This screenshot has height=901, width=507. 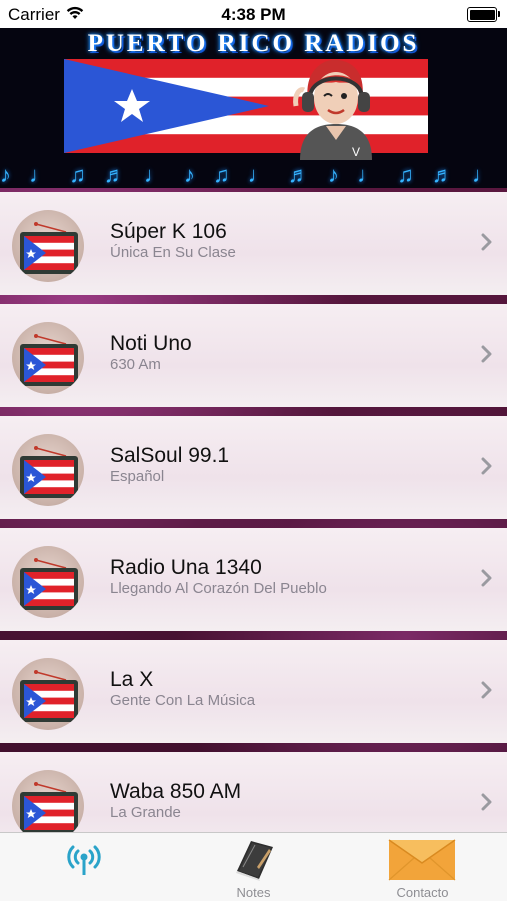 I want to click on tab-bar: Notes Contacto, so click(x=253, y=866).